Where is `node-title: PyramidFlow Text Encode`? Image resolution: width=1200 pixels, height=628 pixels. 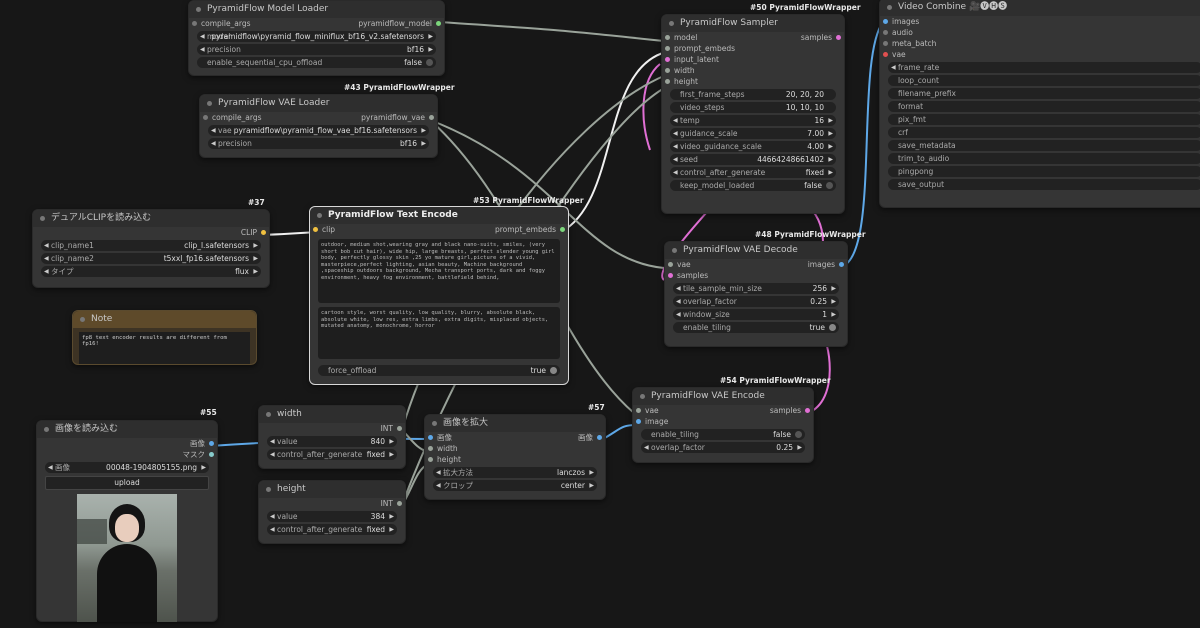 node-title: PyramidFlow Text Encode is located at coordinates (439, 215).